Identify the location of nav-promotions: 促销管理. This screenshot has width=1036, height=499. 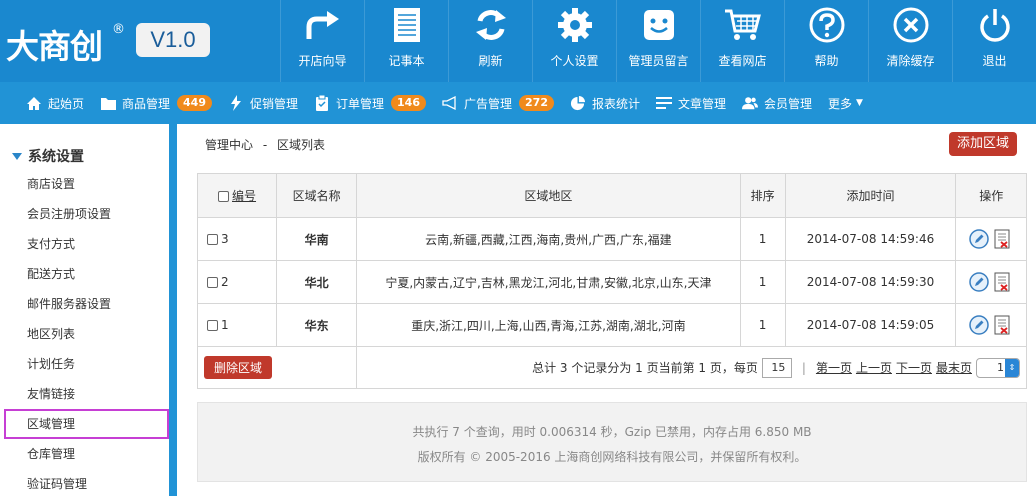
(263, 103).